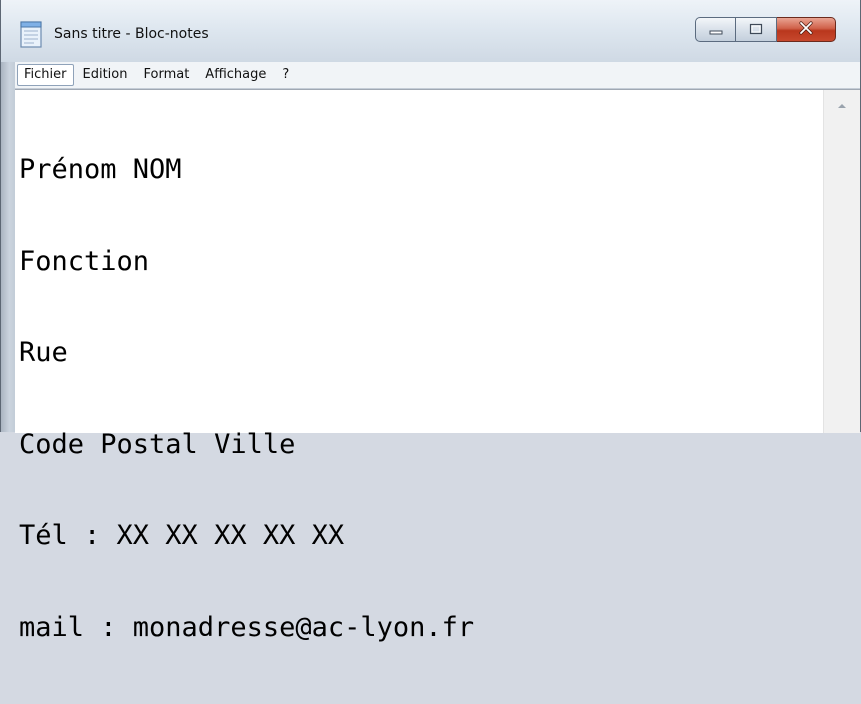 The width and height of the screenshot is (861, 704). I want to click on menu-affichage: Affichage, so click(235, 75).